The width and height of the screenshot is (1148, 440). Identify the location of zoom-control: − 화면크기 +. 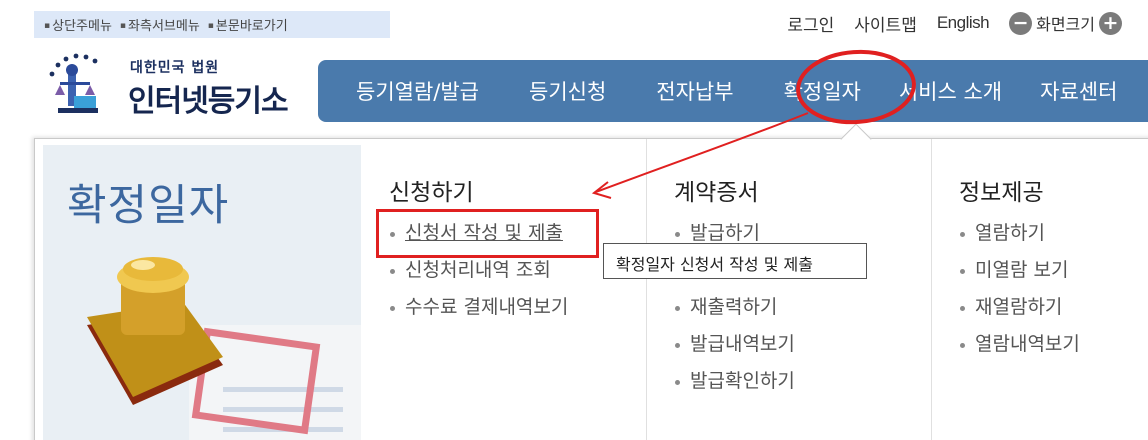
(1065, 23).